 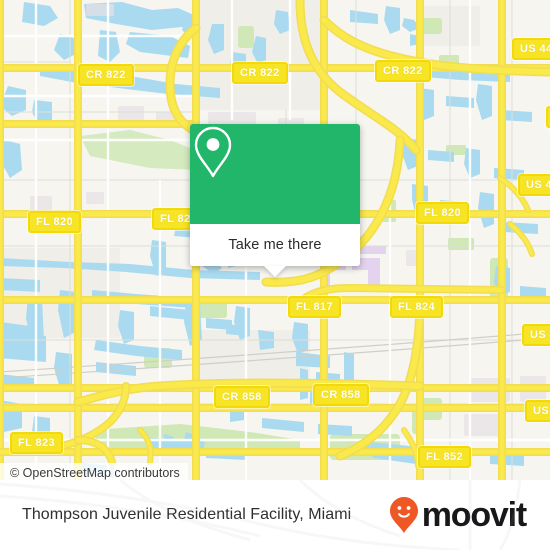 What do you see at coordinates (315, 307) in the screenshot?
I see `road-shield: FL 817` at bounding box center [315, 307].